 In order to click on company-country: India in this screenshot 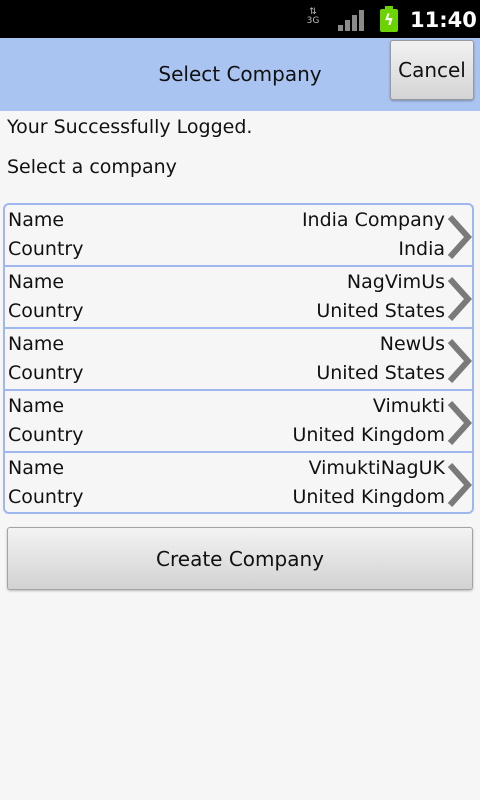, I will do `click(421, 249)`.